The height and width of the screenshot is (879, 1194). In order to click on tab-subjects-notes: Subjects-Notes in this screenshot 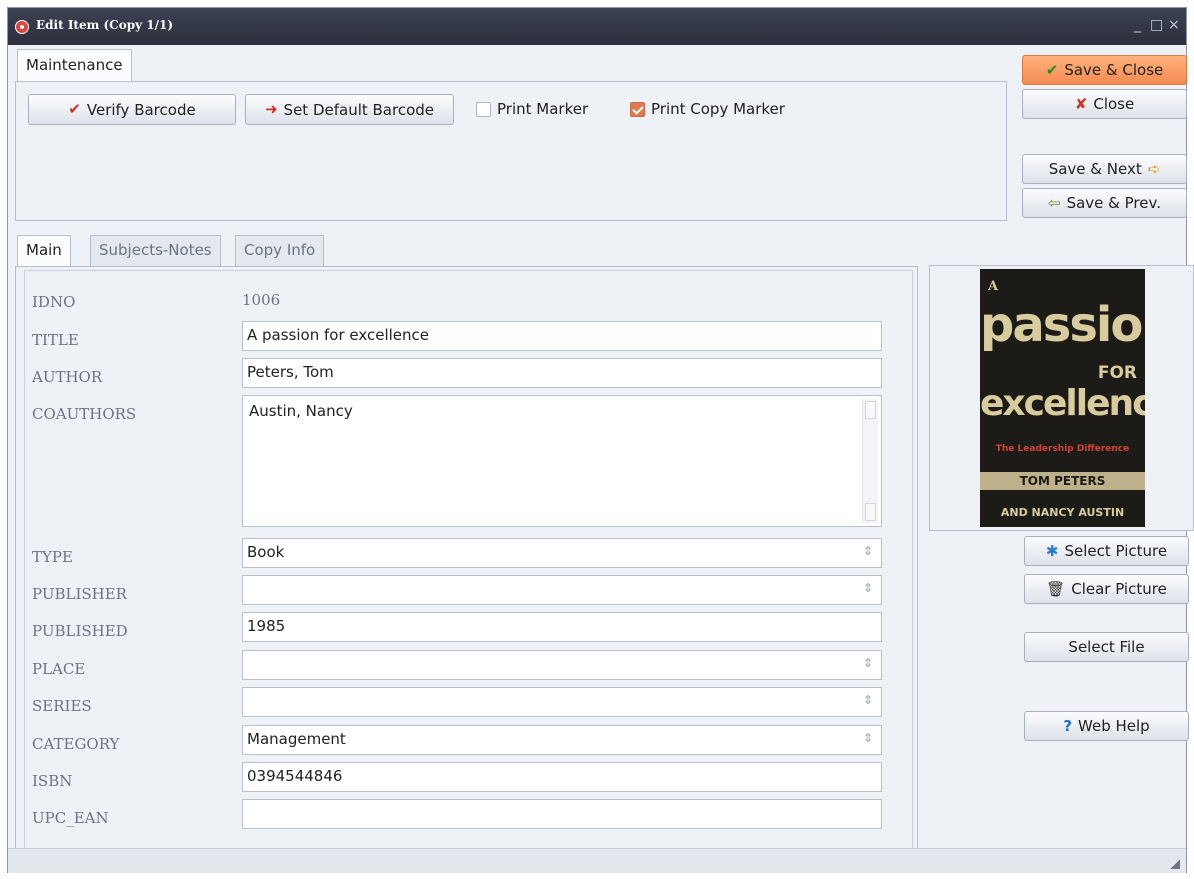, I will do `click(155, 251)`.